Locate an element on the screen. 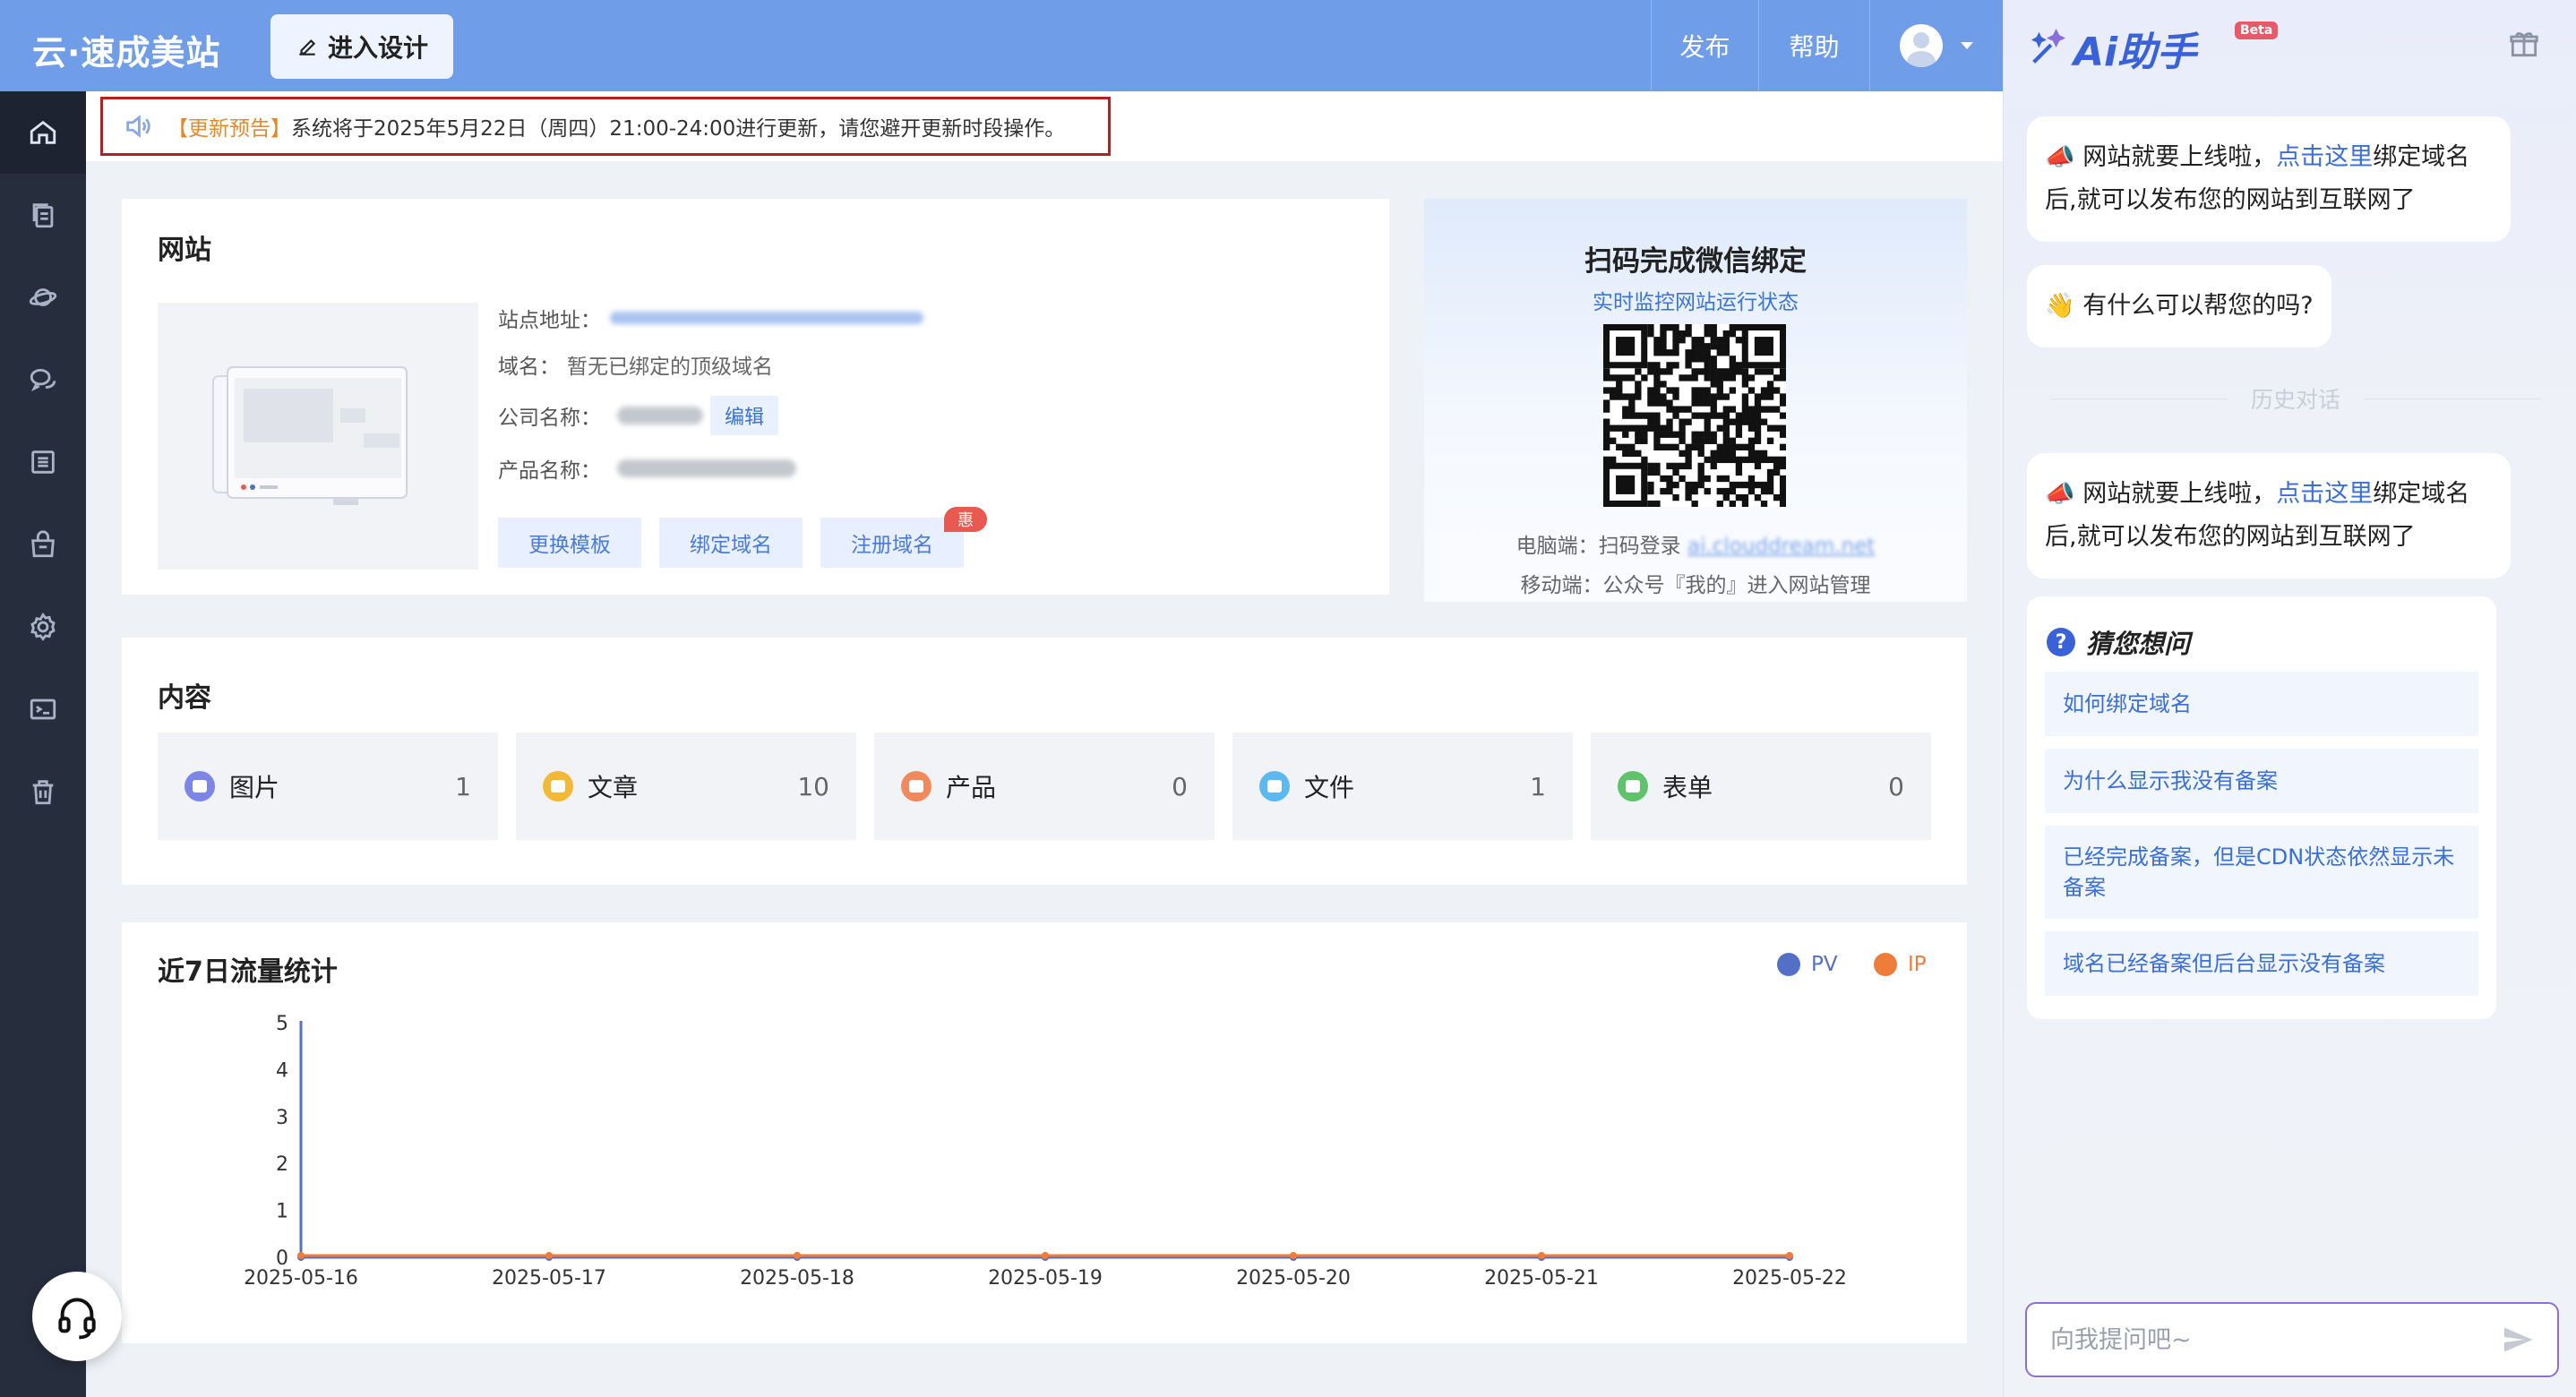  megaphone-icon: 📣 is located at coordinates (2064, 157).